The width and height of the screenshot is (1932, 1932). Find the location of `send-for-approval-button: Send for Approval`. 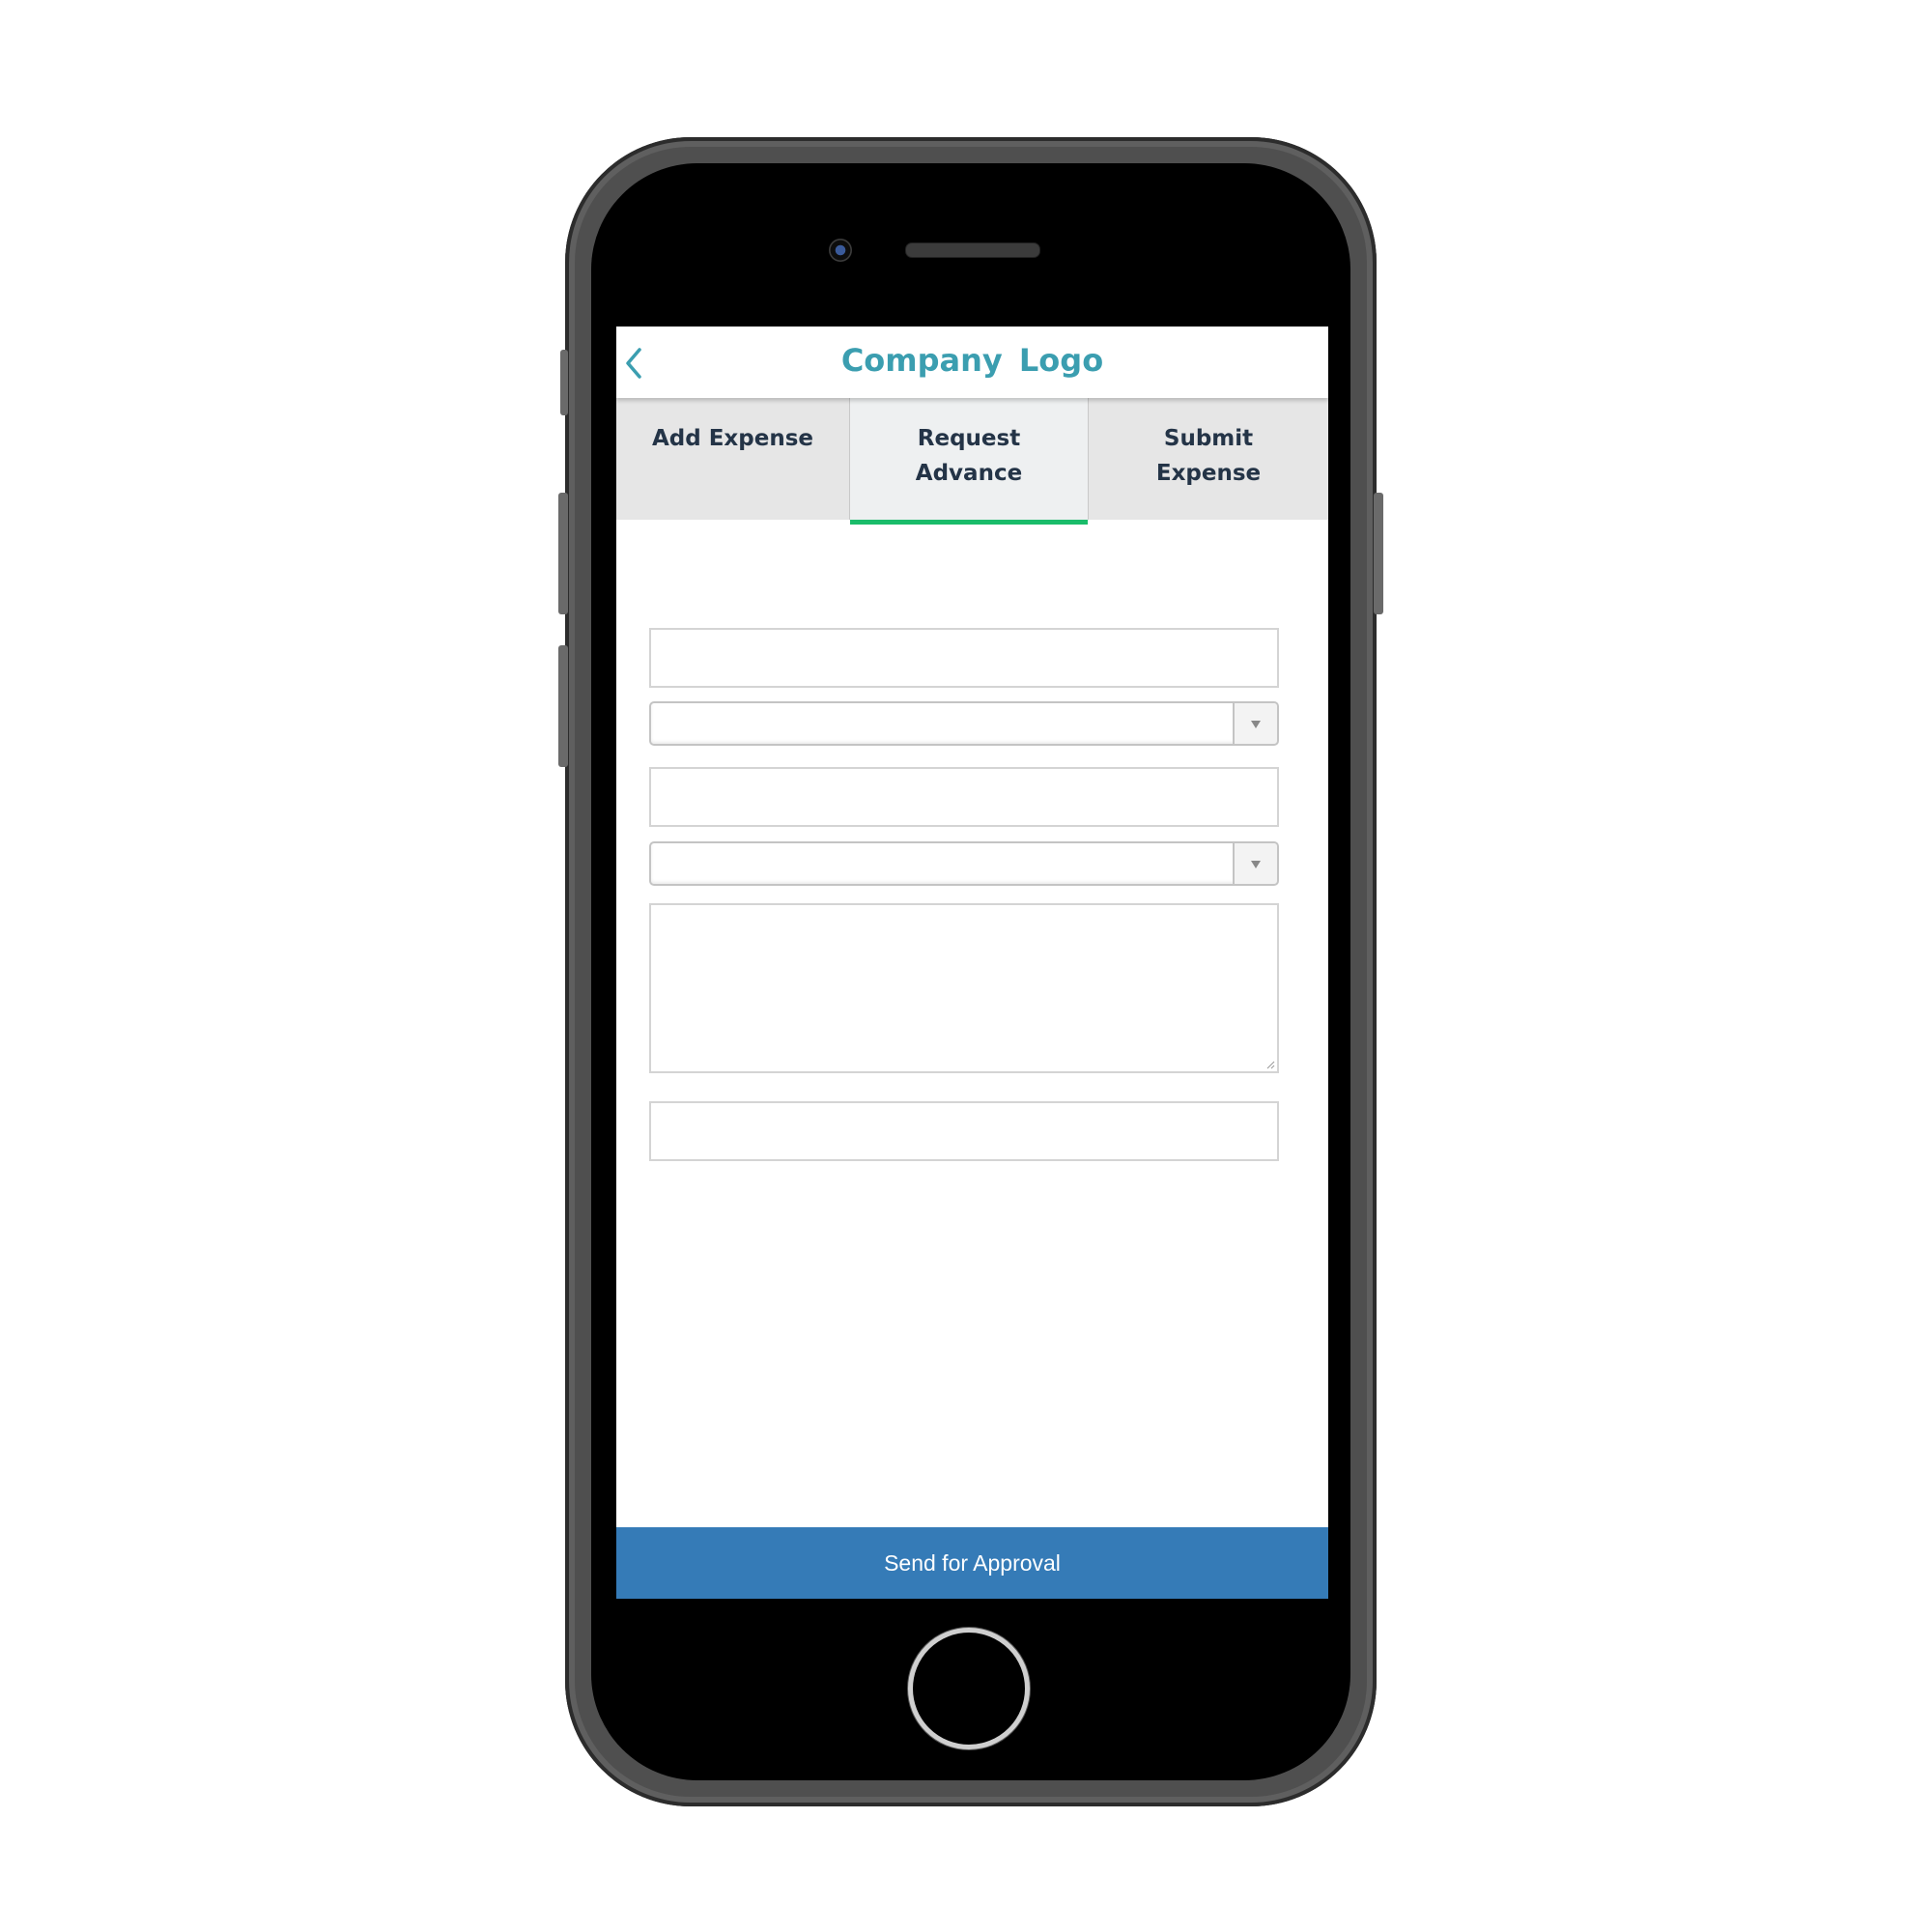

send-for-approval-button: Send for Approval is located at coordinates (972, 1563).